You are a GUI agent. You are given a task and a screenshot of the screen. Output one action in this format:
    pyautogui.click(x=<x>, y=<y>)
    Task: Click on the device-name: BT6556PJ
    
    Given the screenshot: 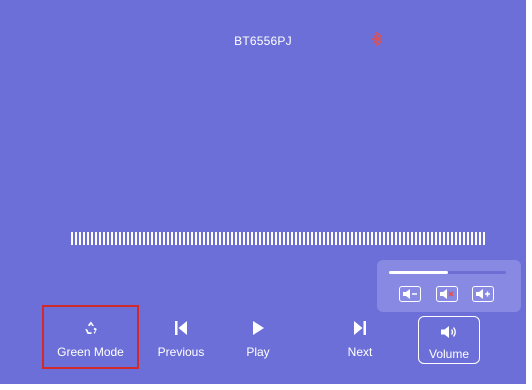 What is the action you would take?
    pyautogui.click(x=263, y=41)
    